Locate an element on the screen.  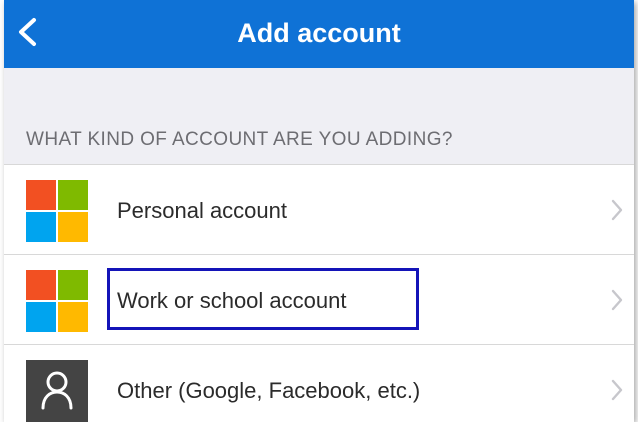
person-icon is located at coordinates (57, 391).